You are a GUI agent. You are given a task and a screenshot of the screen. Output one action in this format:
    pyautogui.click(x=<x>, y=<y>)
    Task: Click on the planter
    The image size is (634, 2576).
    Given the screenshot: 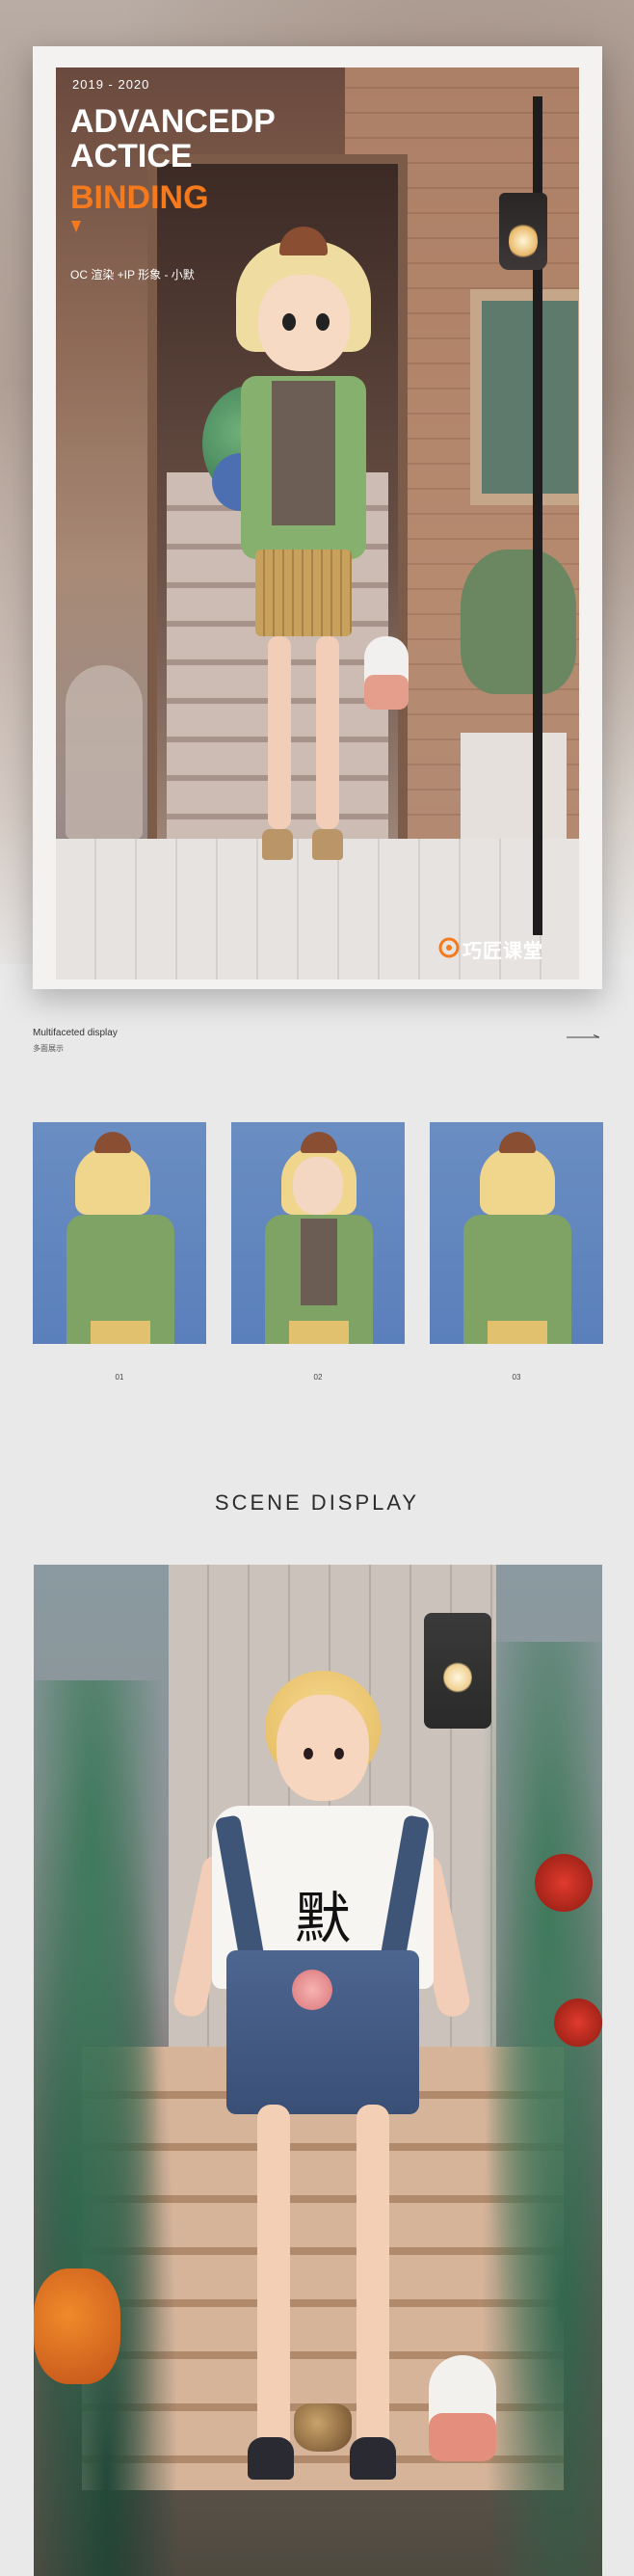 What is the action you would take?
    pyautogui.click(x=514, y=786)
    